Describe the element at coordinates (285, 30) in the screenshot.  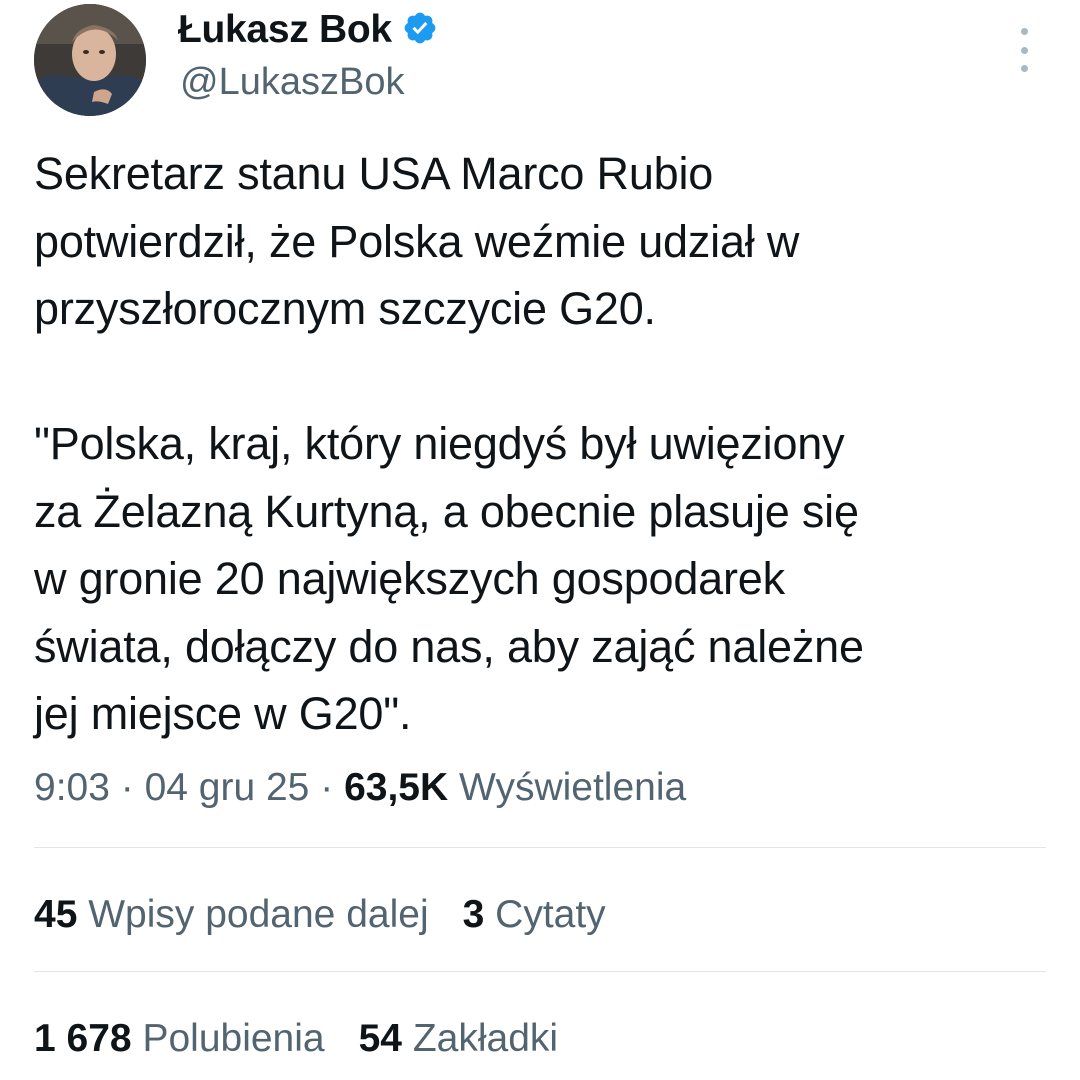
I see `author-display-name: Łukasz Bok` at that location.